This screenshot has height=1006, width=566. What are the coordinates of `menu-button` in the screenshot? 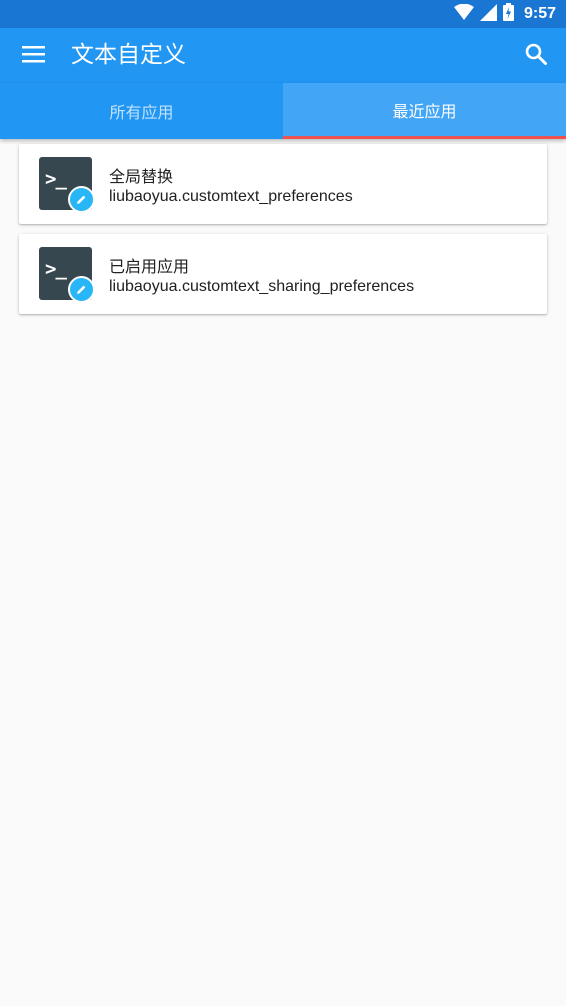 It's located at (34, 56).